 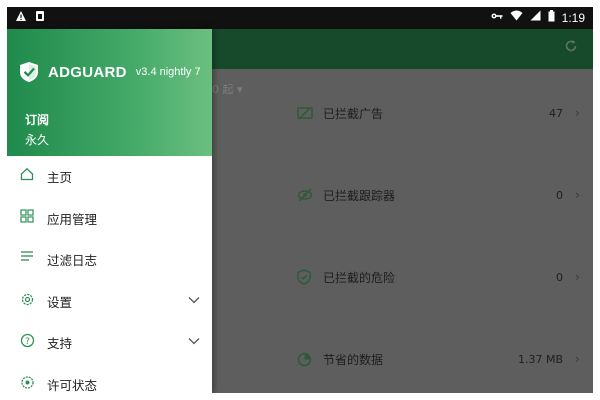 What do you see at coordinates (442, 113) in the screenshot?
I see `stat-row-ads: 已拦截广告 47 ›` at bounding box center [442, 113].